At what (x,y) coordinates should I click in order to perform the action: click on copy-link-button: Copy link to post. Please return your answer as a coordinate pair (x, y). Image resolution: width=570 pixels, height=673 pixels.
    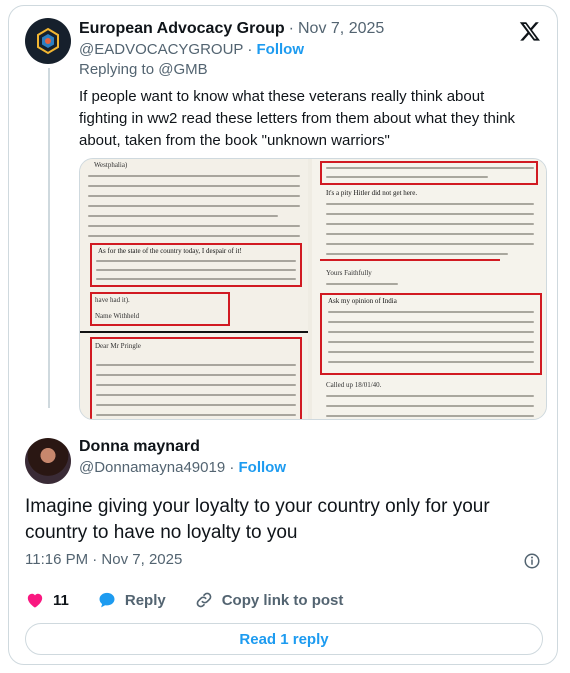
    Looking at the image, I should click on (269, 600).